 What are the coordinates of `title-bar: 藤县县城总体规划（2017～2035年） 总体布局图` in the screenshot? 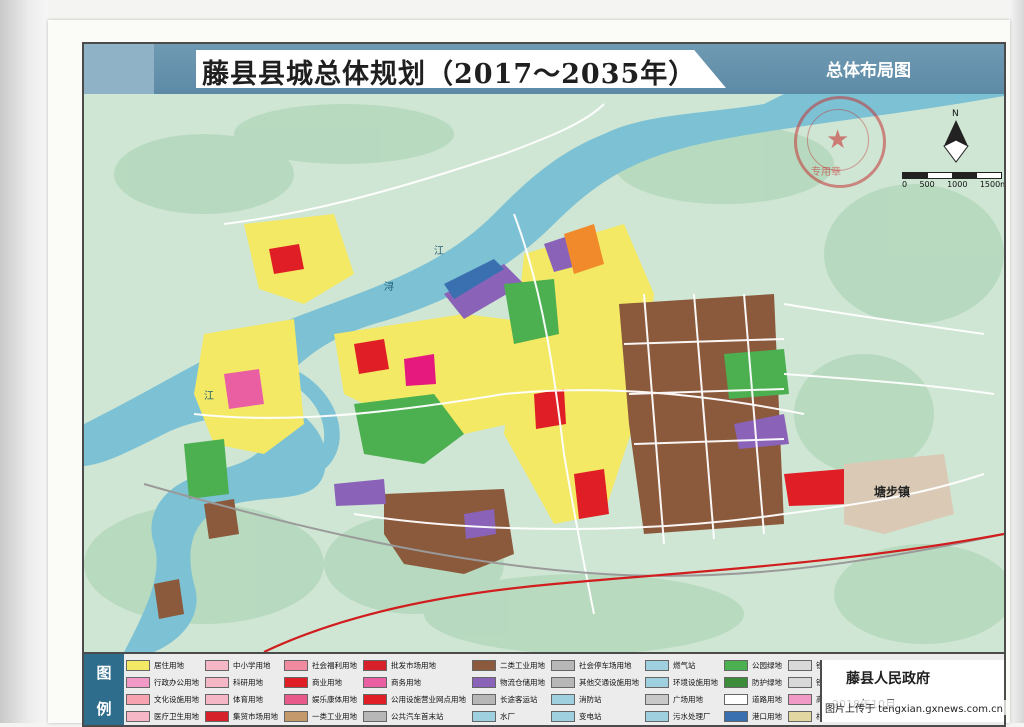 It's located at (544, 69).